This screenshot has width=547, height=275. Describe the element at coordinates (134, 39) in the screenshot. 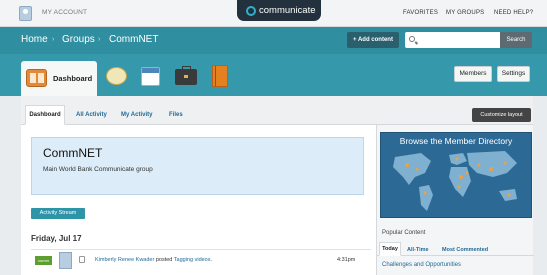

I see `breadcrumb-current-group: CommNET` at that location.